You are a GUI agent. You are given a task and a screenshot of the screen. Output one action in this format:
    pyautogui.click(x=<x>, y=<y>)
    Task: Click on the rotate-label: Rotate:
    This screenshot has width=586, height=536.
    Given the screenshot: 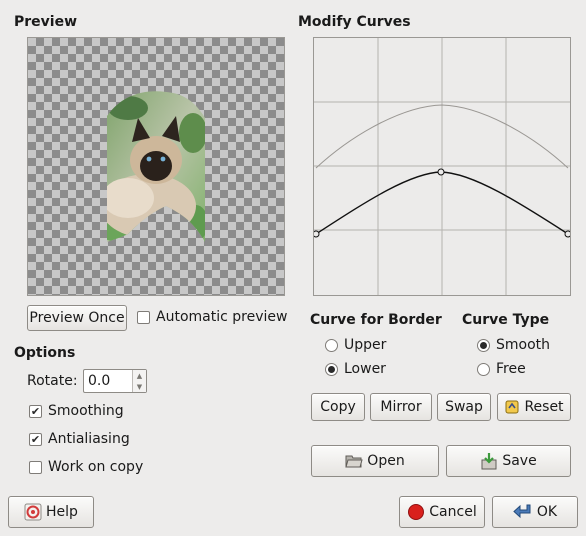 What is the action you would take?
    pyautogui.click(x=52, y=381)
    